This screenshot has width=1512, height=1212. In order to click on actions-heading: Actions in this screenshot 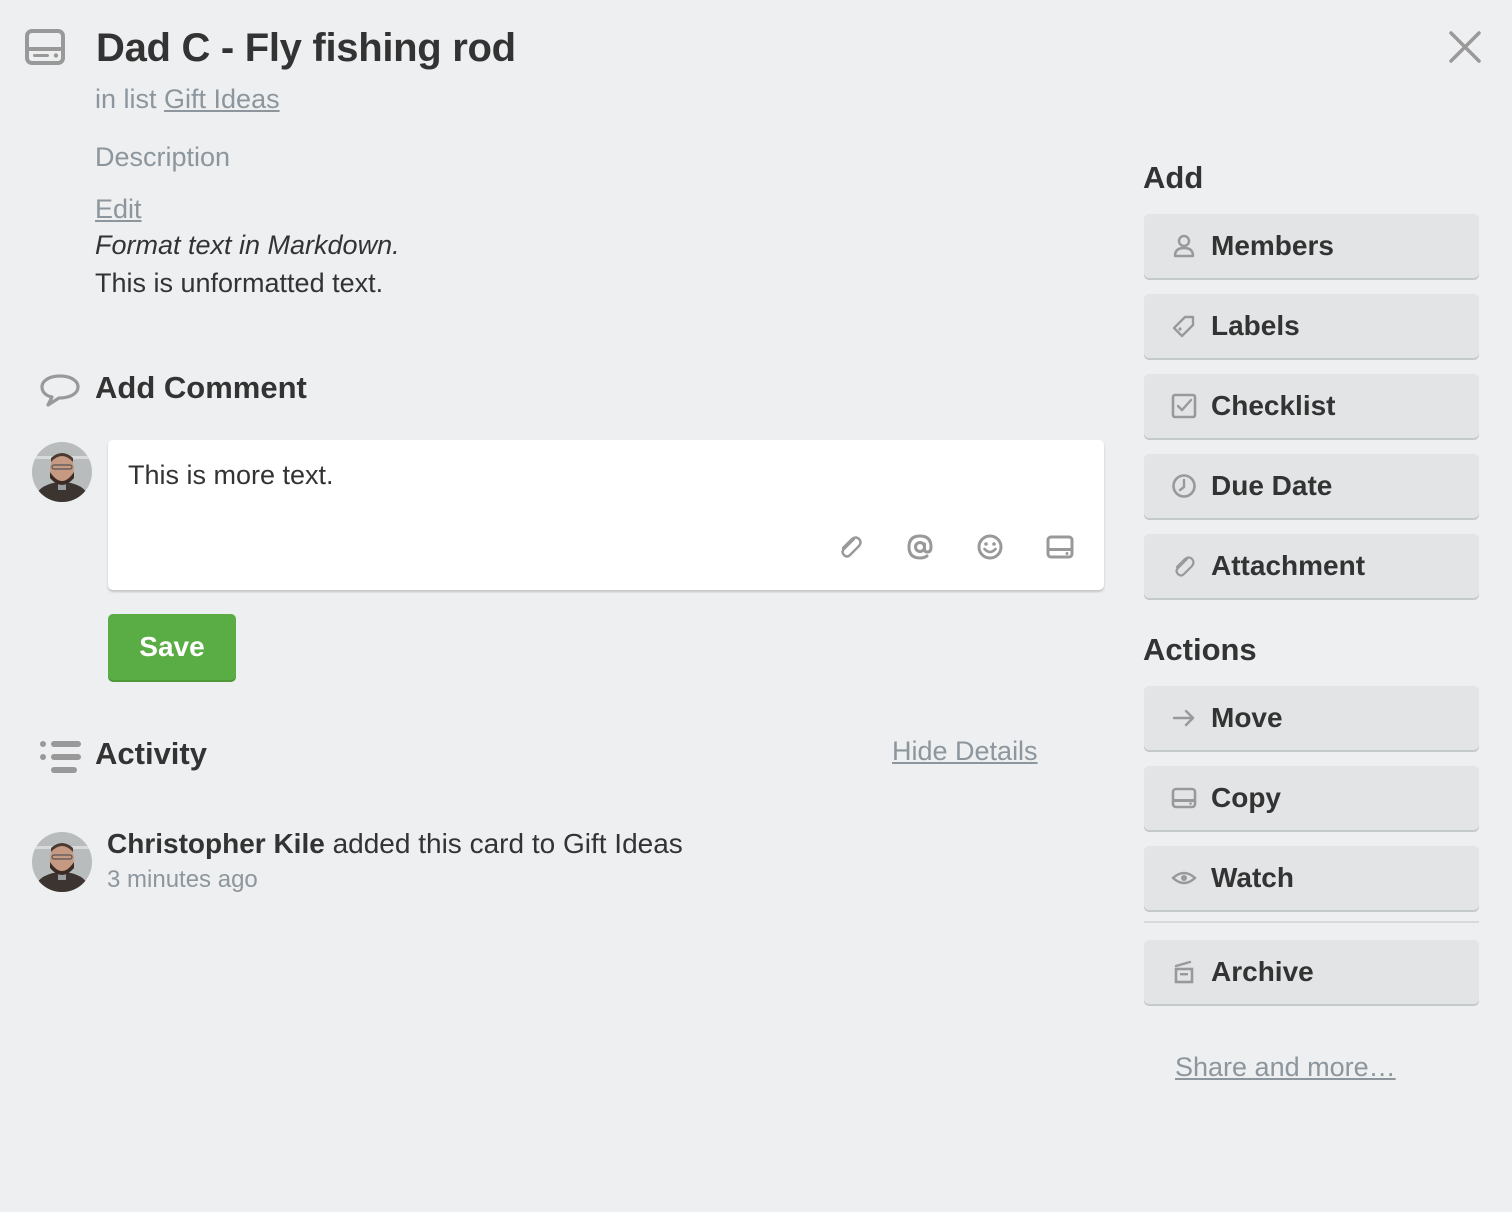, I will do `click(1200, 649)`.